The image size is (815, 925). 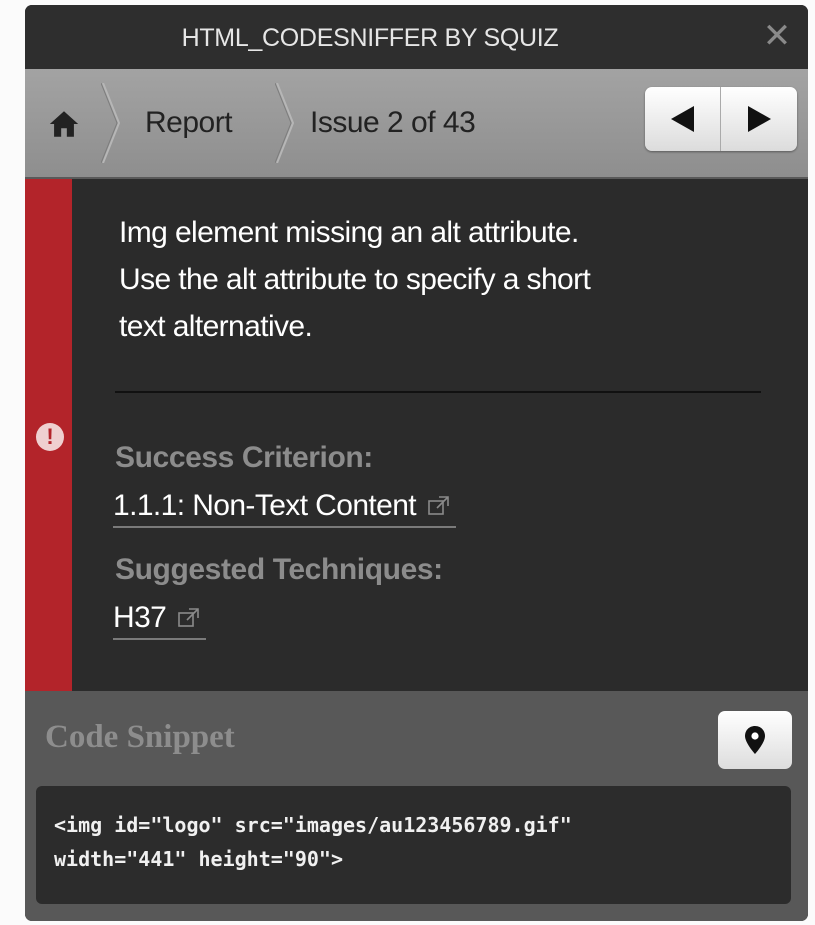 What do you see at coordinates (189, 123) in the screenshot?
I see `breadcrumb-report: Report` at bounding box center [189, 123].